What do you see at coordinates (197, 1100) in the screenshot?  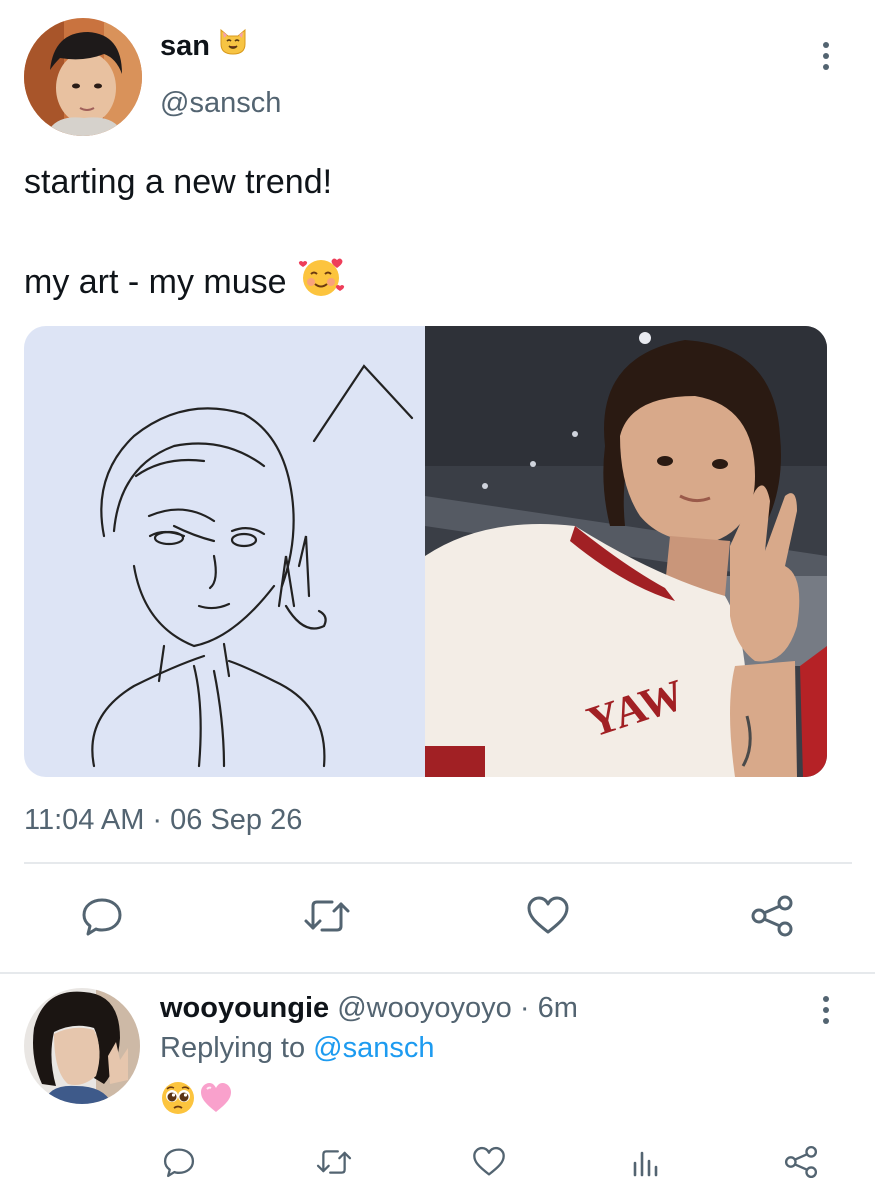 I see `reply-text` at bounding box center [197, 1100].